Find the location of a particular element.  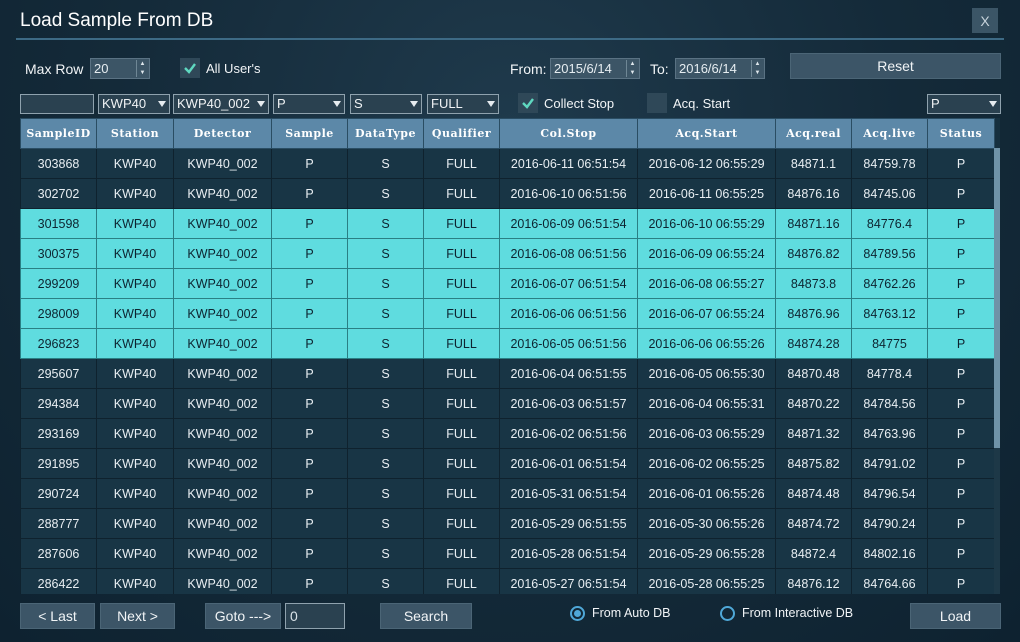

table-cell: 2016-06-07 06:55:24 is located at coordinates (706, 313).